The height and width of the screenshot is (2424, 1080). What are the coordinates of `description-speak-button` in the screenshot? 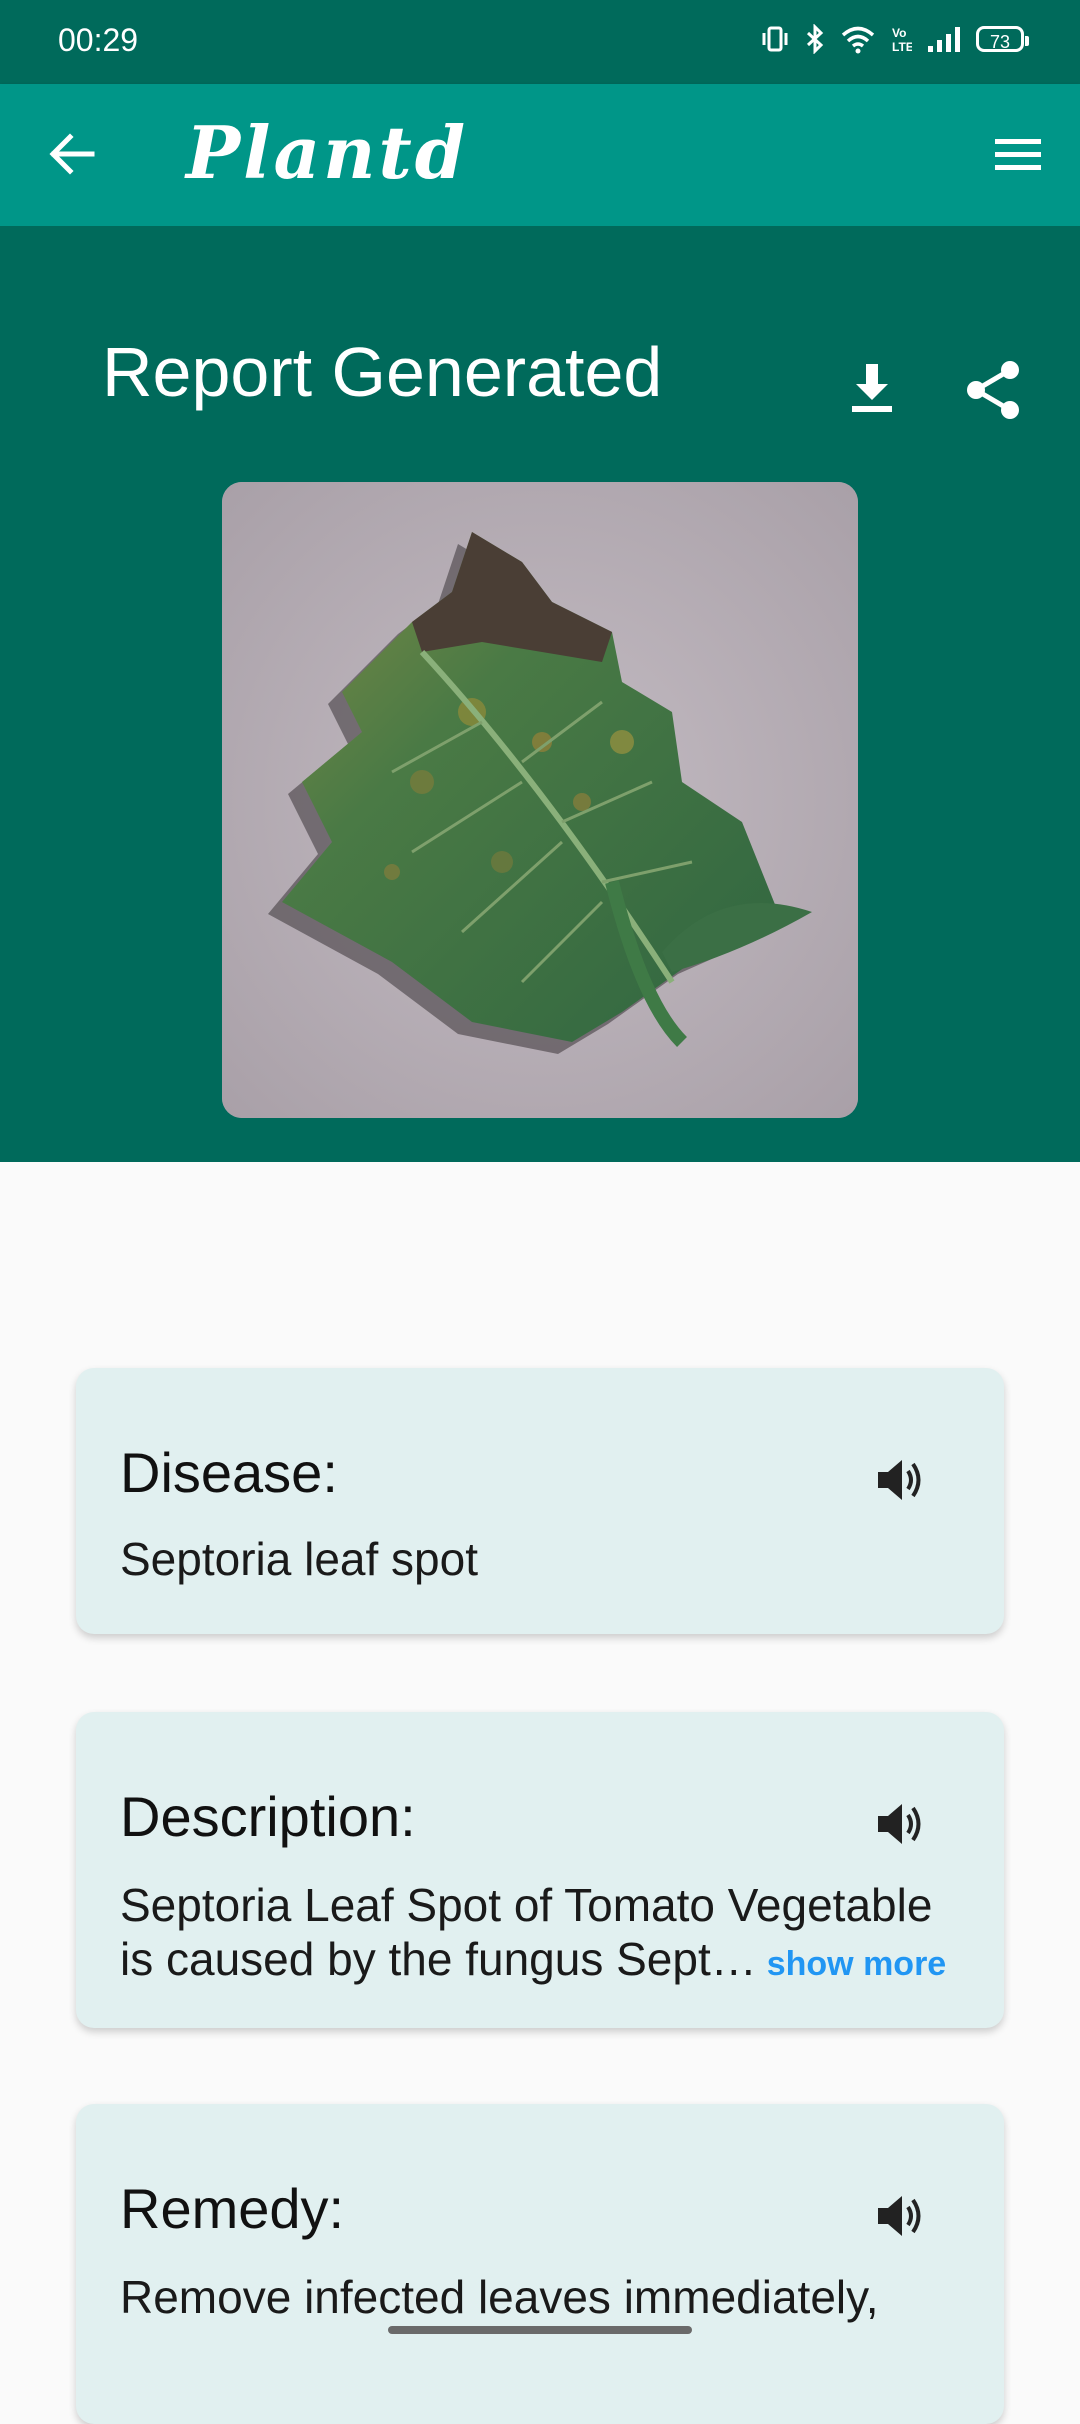 It's located at (900, 1824).